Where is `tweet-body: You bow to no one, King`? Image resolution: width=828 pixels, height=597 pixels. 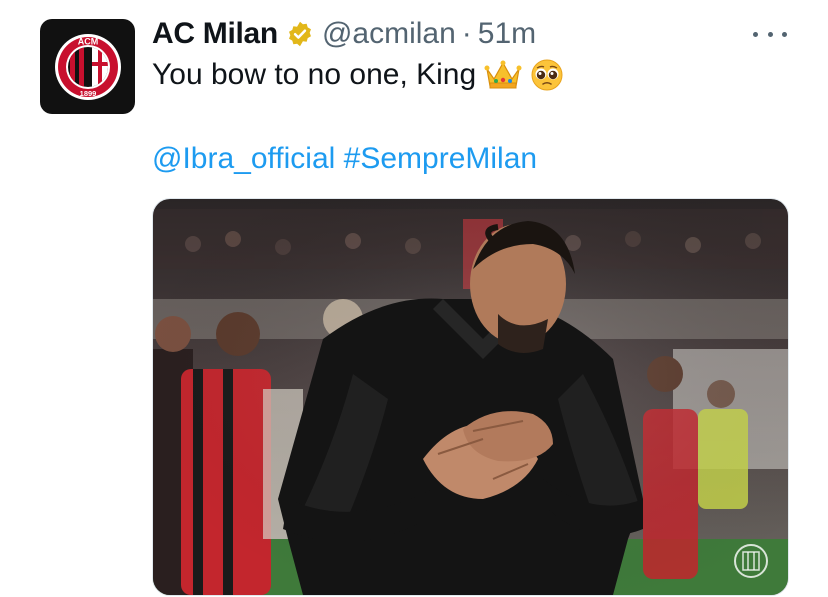 tweet-body: You bow to no one, King is located at coordinates (358, 75).